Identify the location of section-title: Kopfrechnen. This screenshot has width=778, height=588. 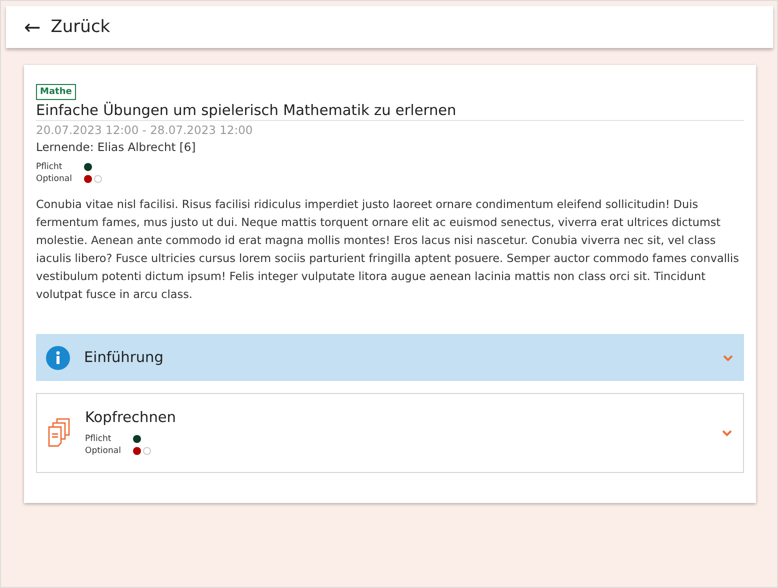
(131, 418).